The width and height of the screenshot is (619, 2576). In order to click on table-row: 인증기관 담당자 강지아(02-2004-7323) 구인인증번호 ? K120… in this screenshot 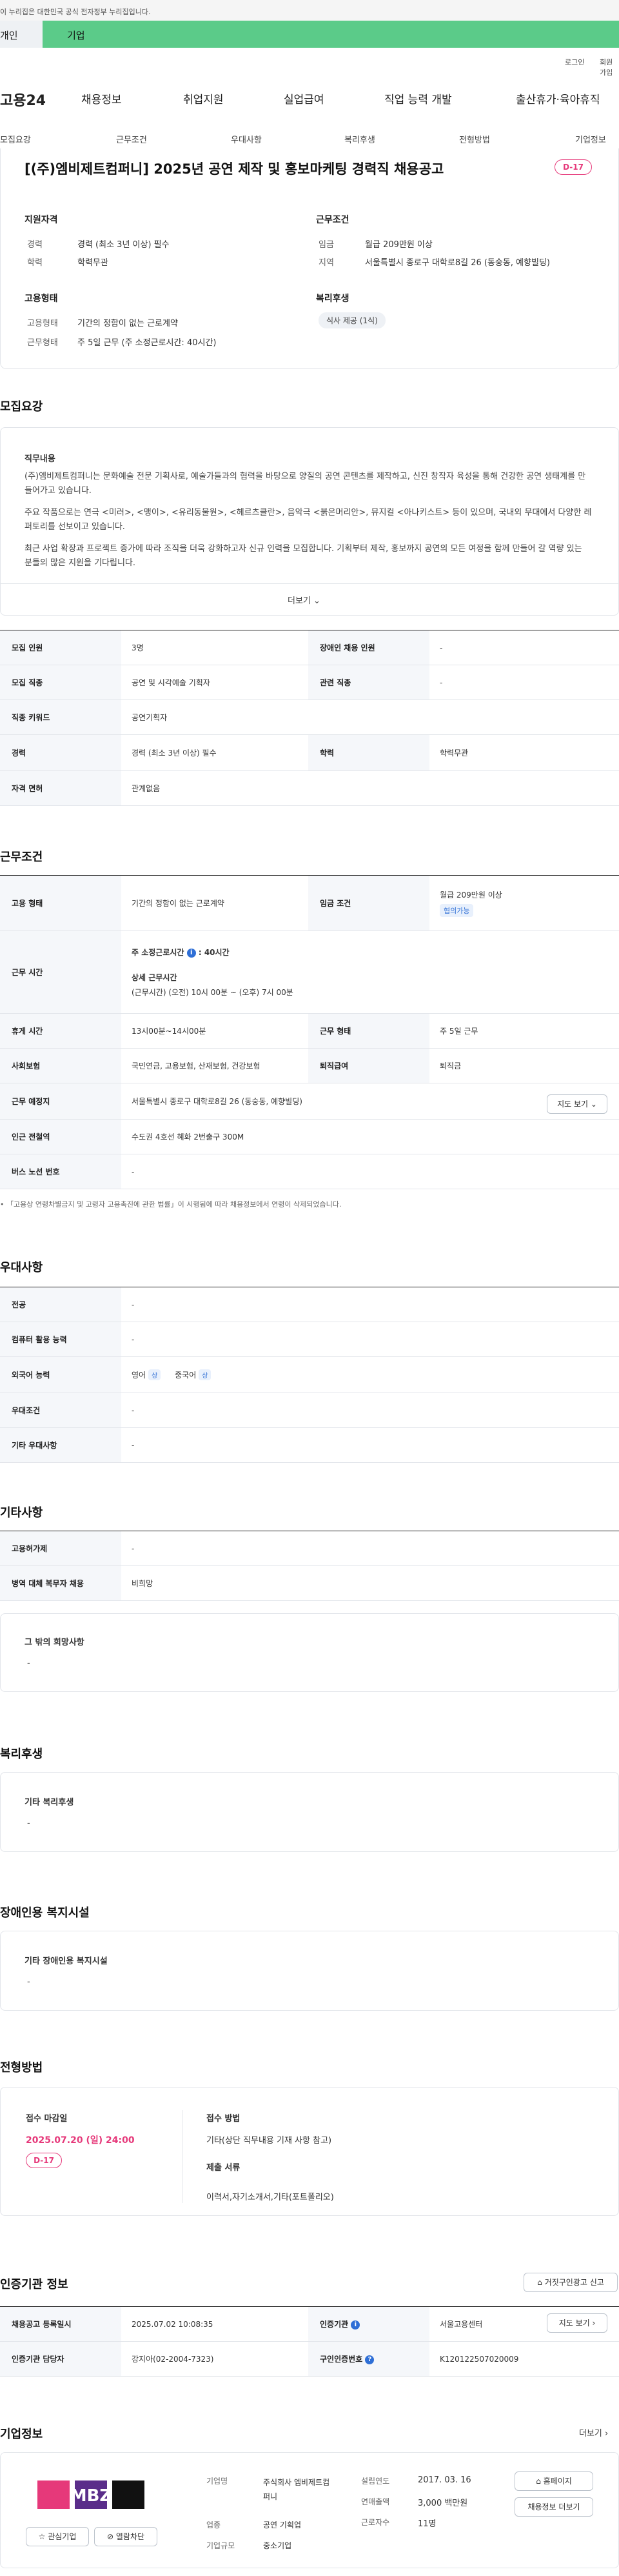, I will do `click(309, 2359)`.